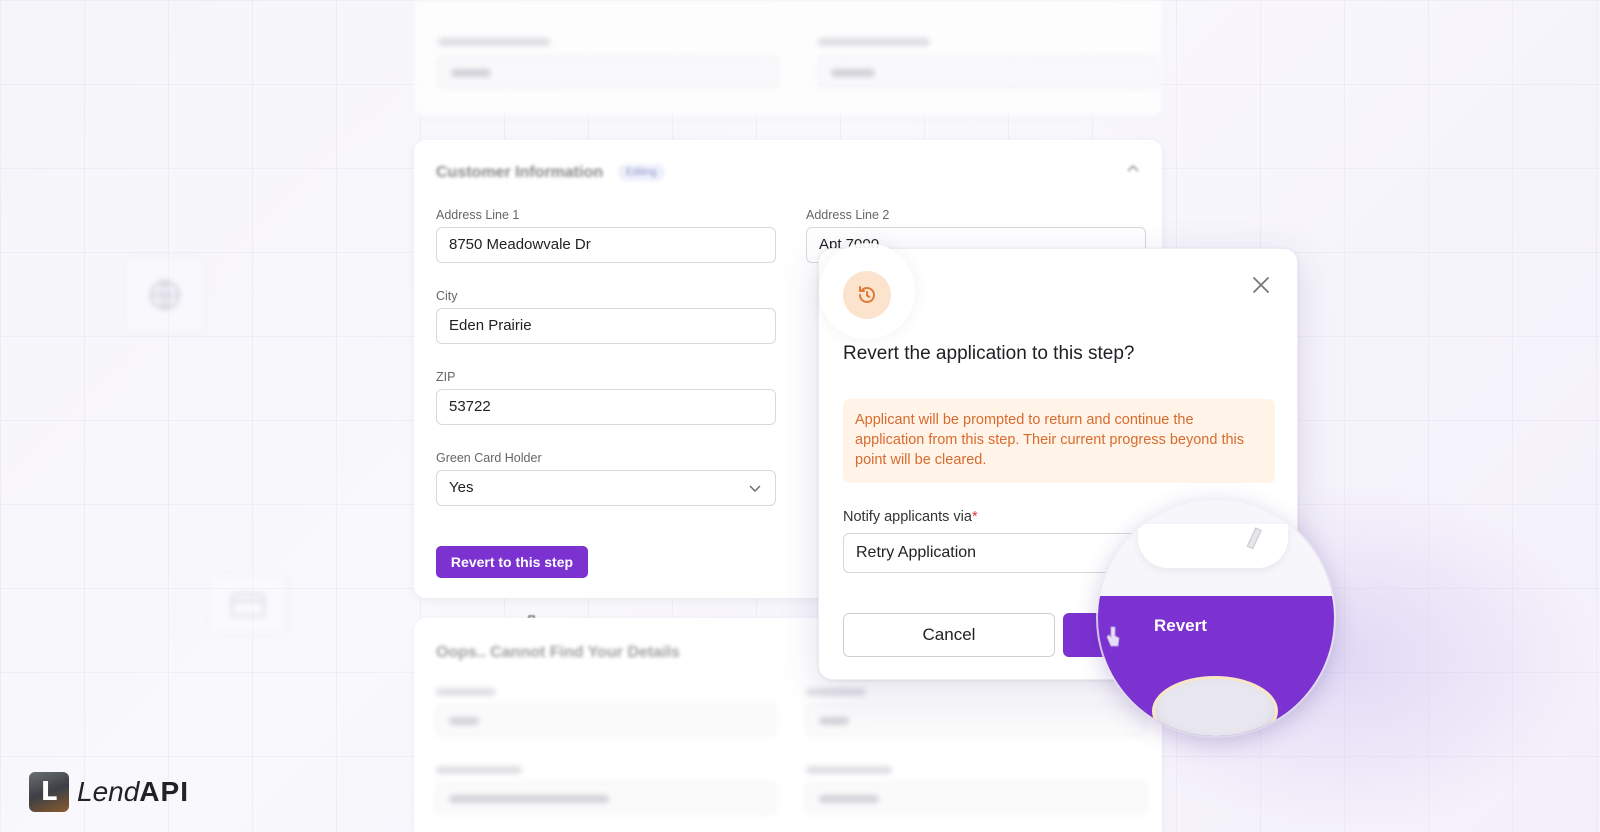 The width and height of the screenshot is (1600, 832). Describe the element at coordinates (606, 488) in the screenshot. I see `green-card-select: Yes` at that location.